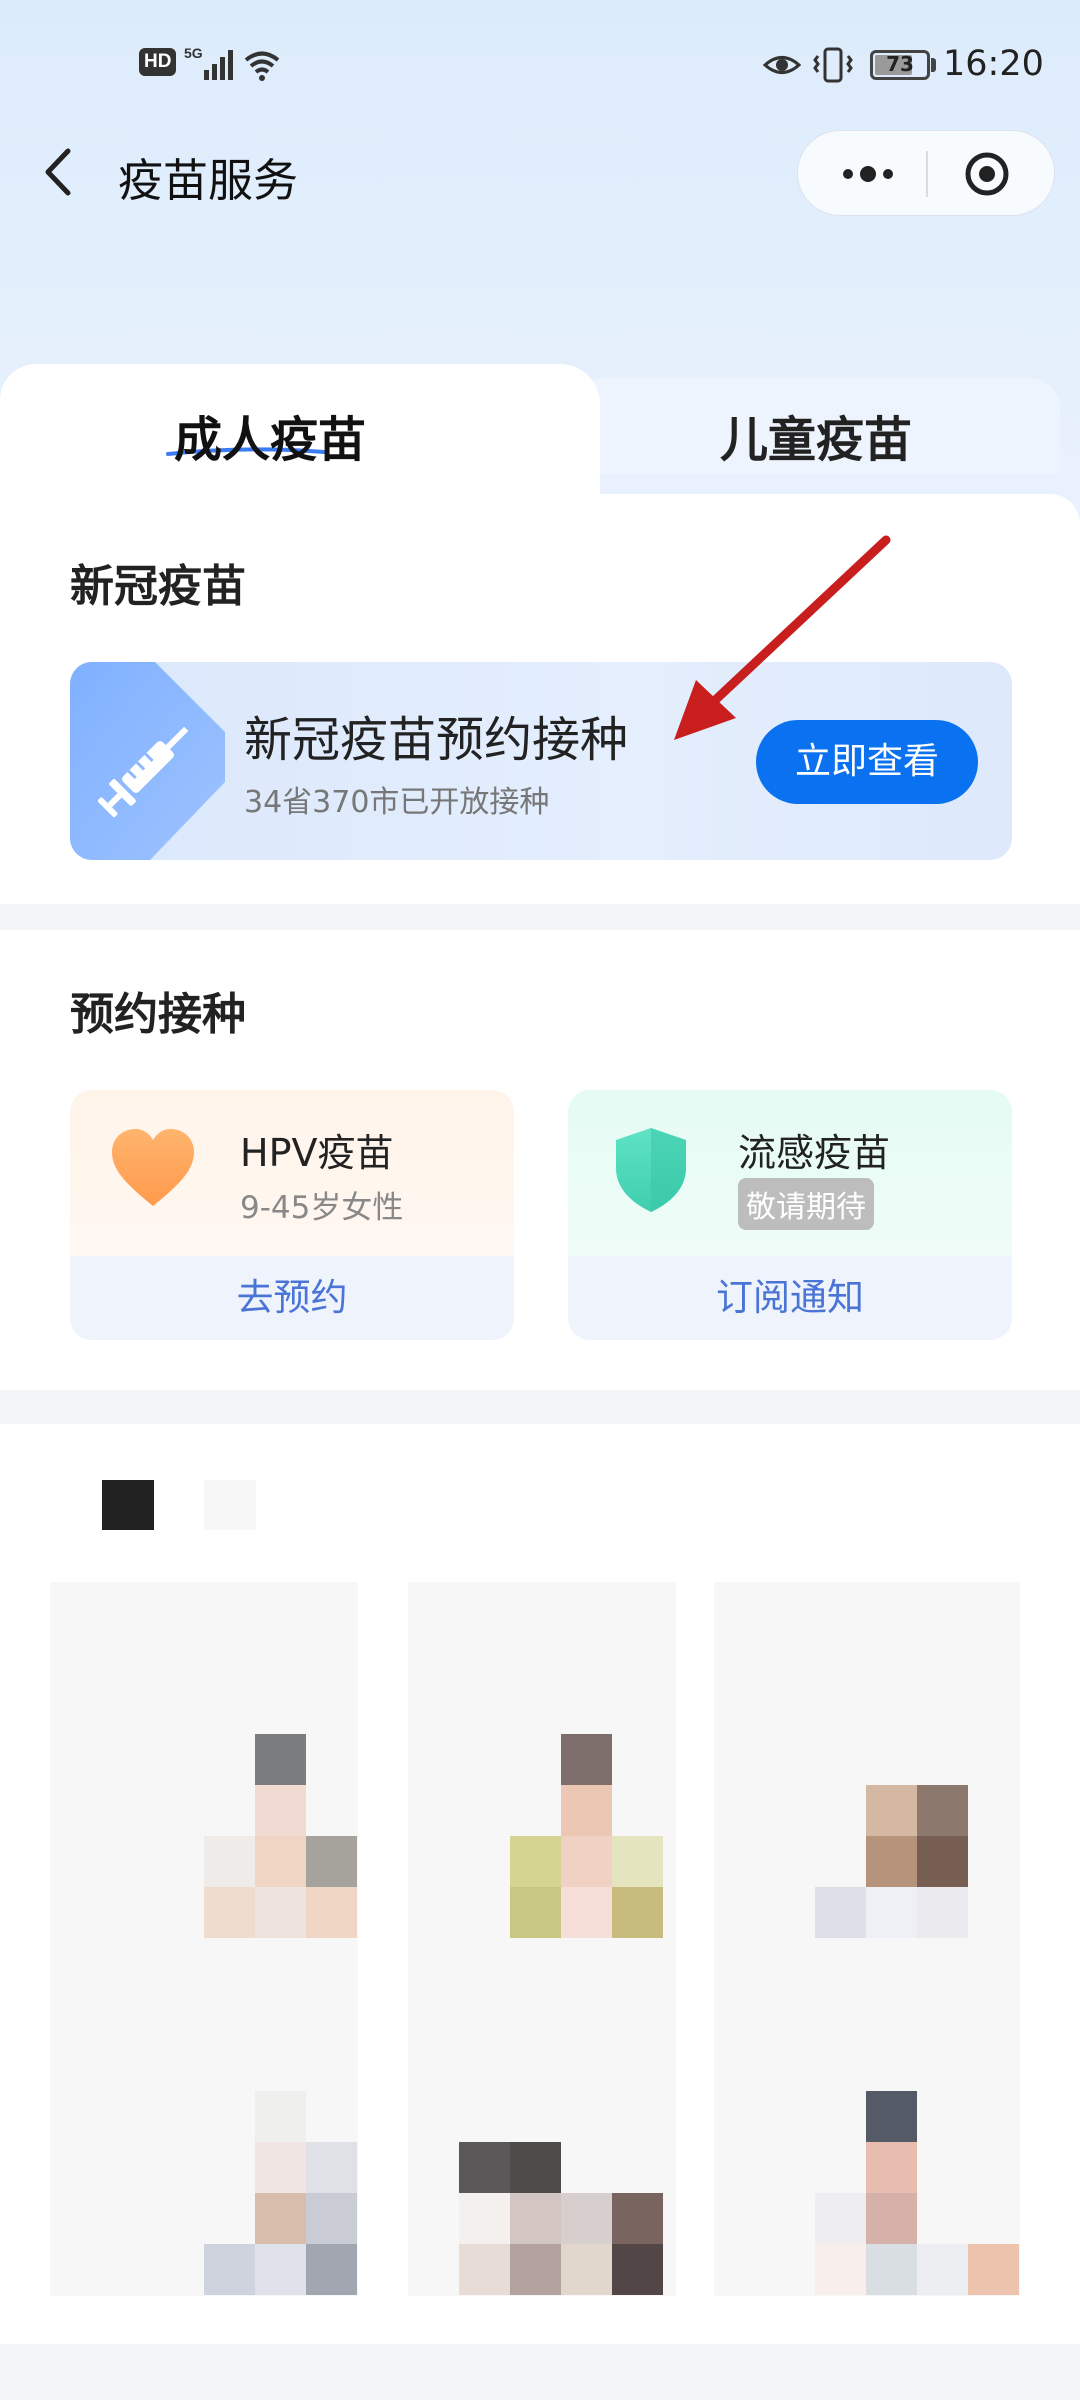  Describe the element at coordinates (790, 1298) in the screenshot. I see `subscribe-notification-button: 订阅通知` at that location.